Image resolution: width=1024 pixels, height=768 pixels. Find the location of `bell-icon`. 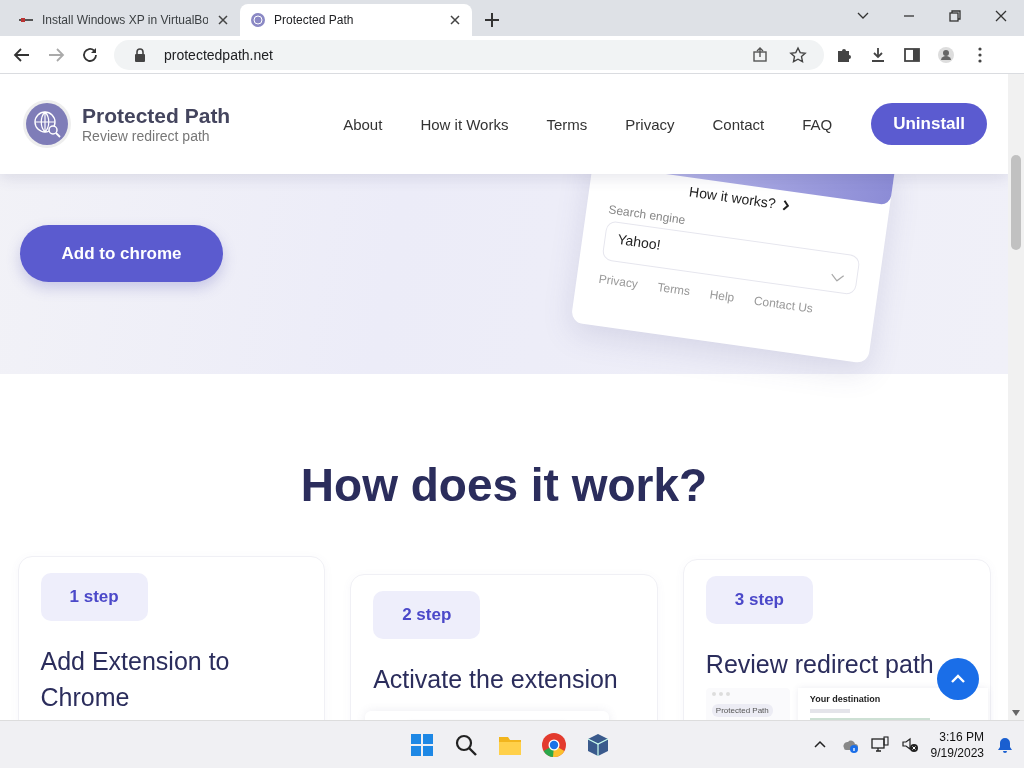

bell-icon is located at coordinates (1005, 744).